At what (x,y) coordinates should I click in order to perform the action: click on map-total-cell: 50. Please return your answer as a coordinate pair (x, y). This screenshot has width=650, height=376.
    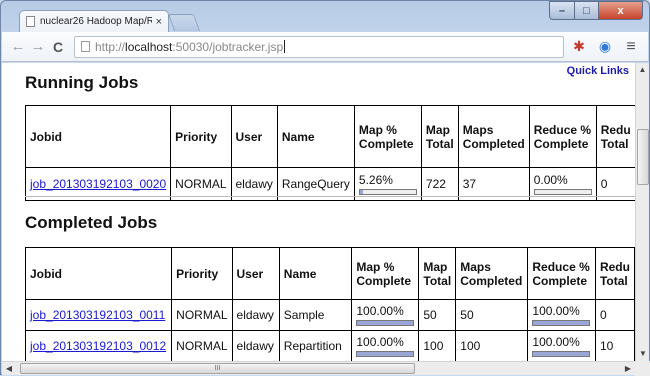
    Looking at the image, I should click on (437, 315).